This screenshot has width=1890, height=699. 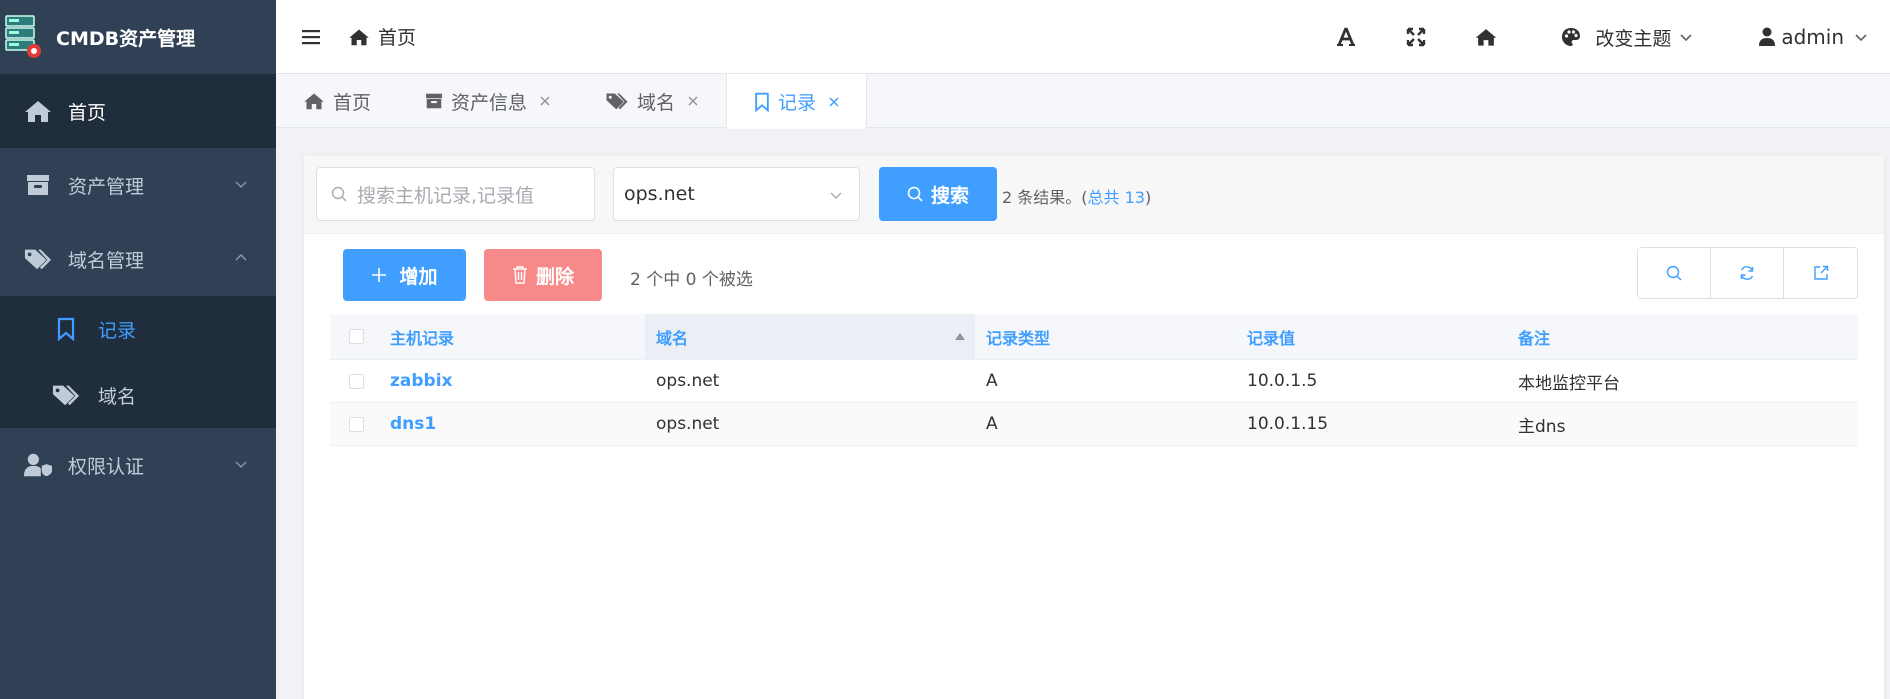 I want to click on domain-select: ops.net, so click(x=736, y=194).